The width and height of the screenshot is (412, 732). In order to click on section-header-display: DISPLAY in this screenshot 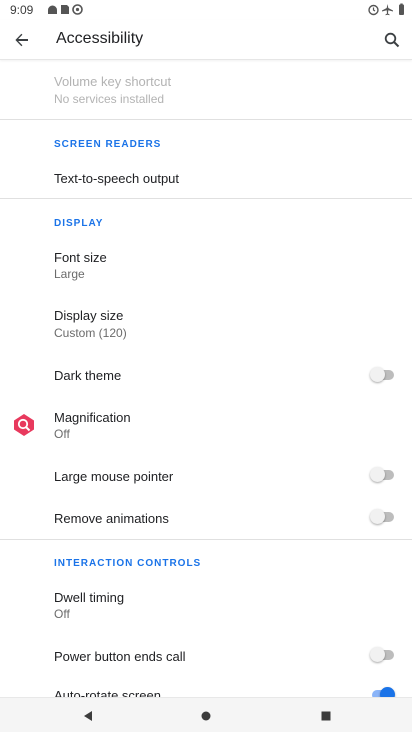, I will do `click(79, 223)`.